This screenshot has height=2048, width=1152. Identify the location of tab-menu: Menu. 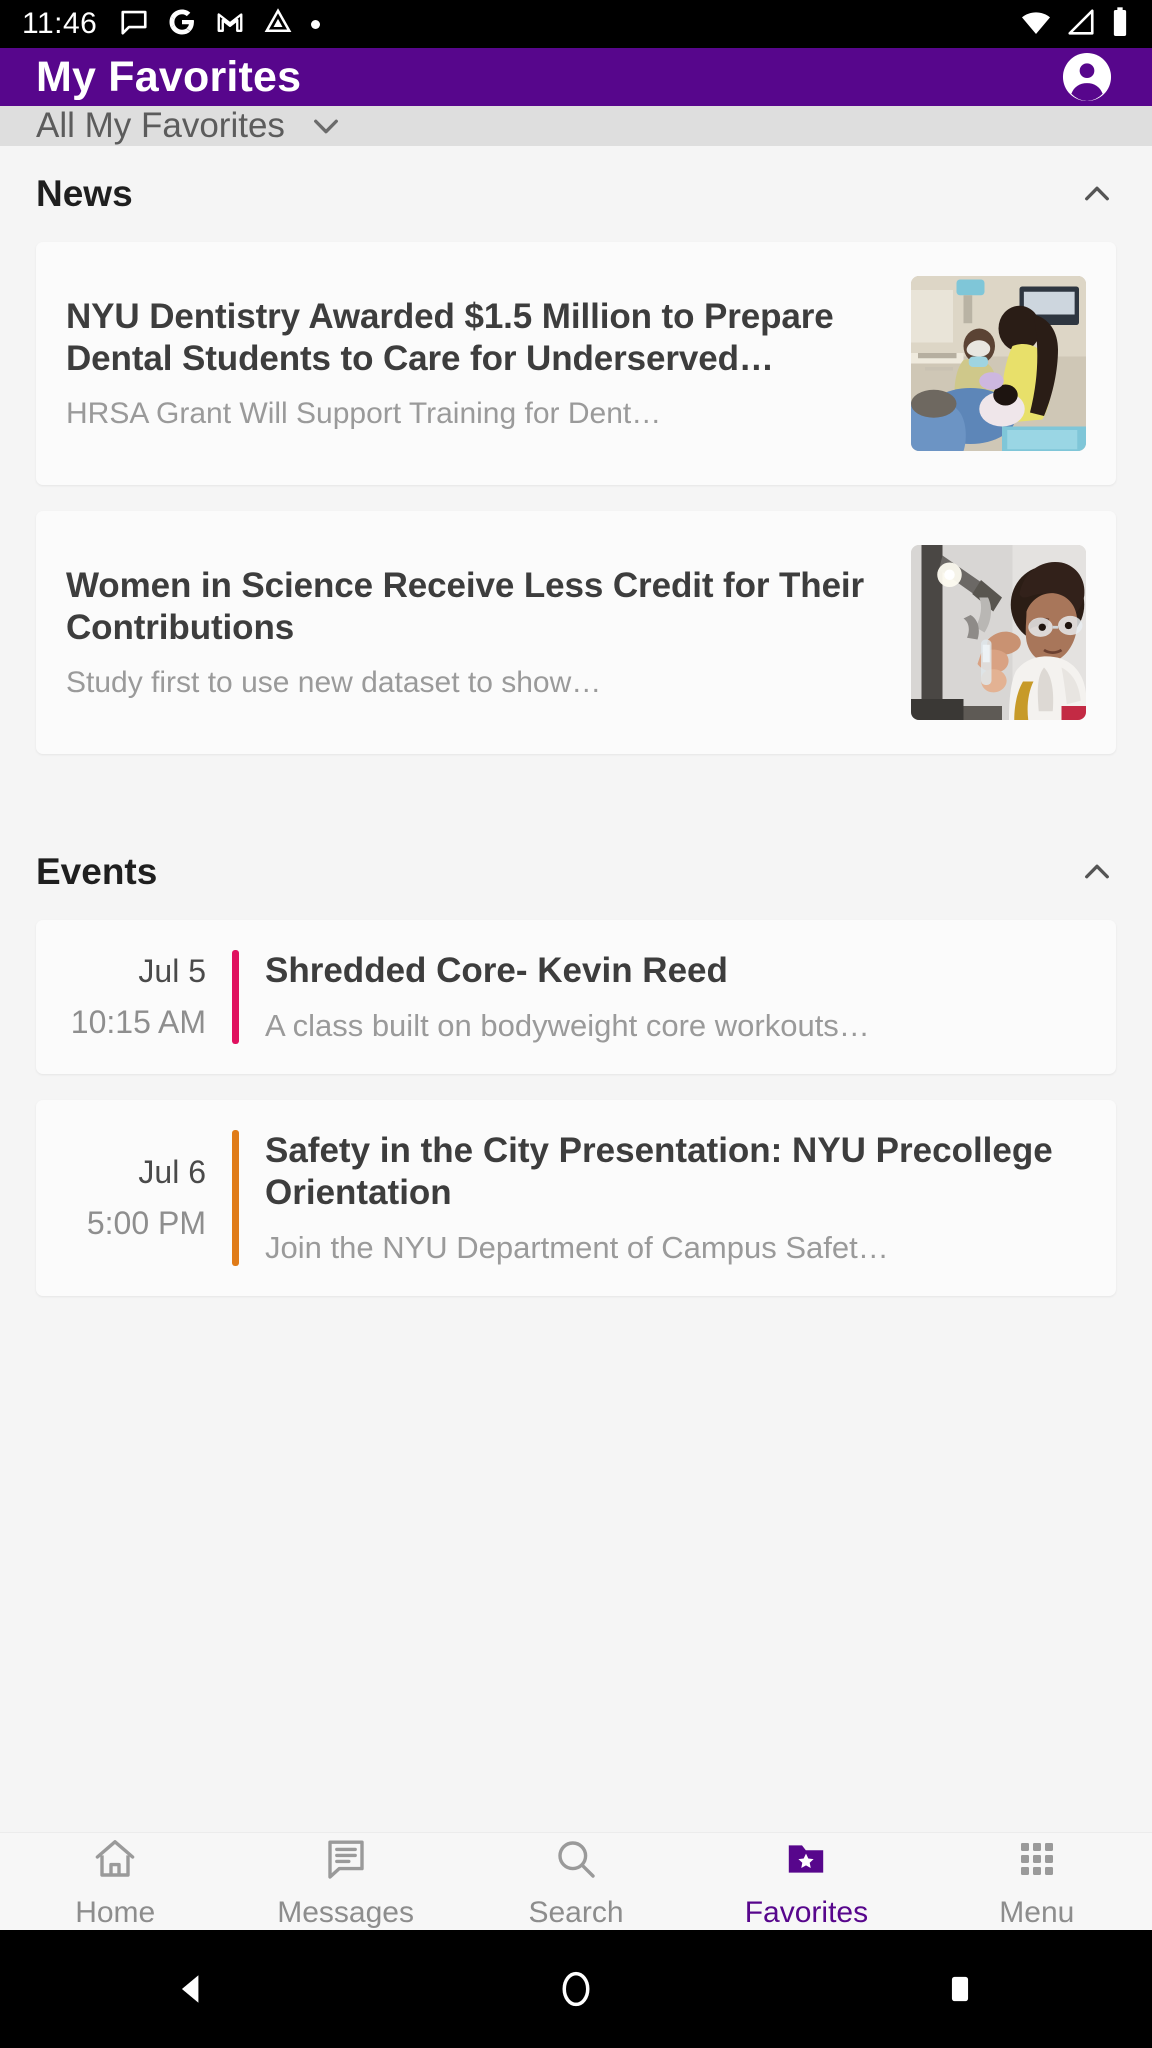
(1037, 1881).